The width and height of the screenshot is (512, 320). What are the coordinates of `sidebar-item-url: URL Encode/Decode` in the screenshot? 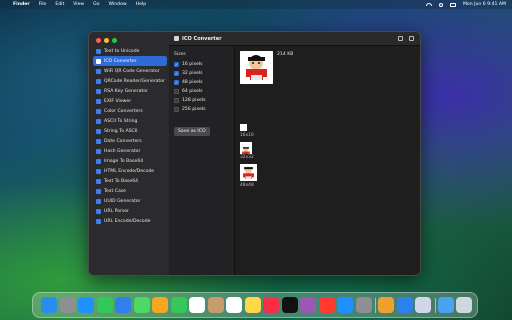 It's located at (130, 221).